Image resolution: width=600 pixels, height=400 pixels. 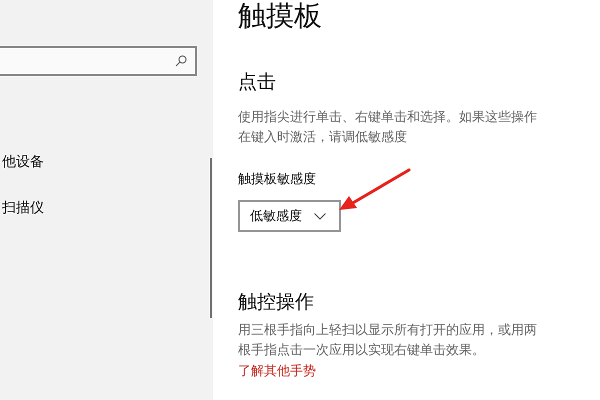 I want to click on sidebar-item: 扫描仪, so click(x=107, y=208).